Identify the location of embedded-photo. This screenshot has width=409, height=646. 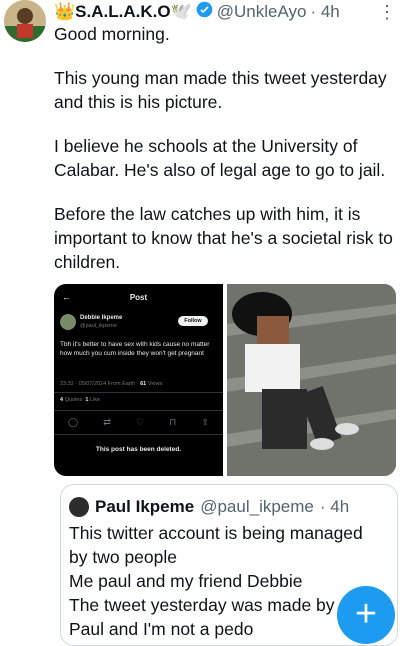
(311, 380).